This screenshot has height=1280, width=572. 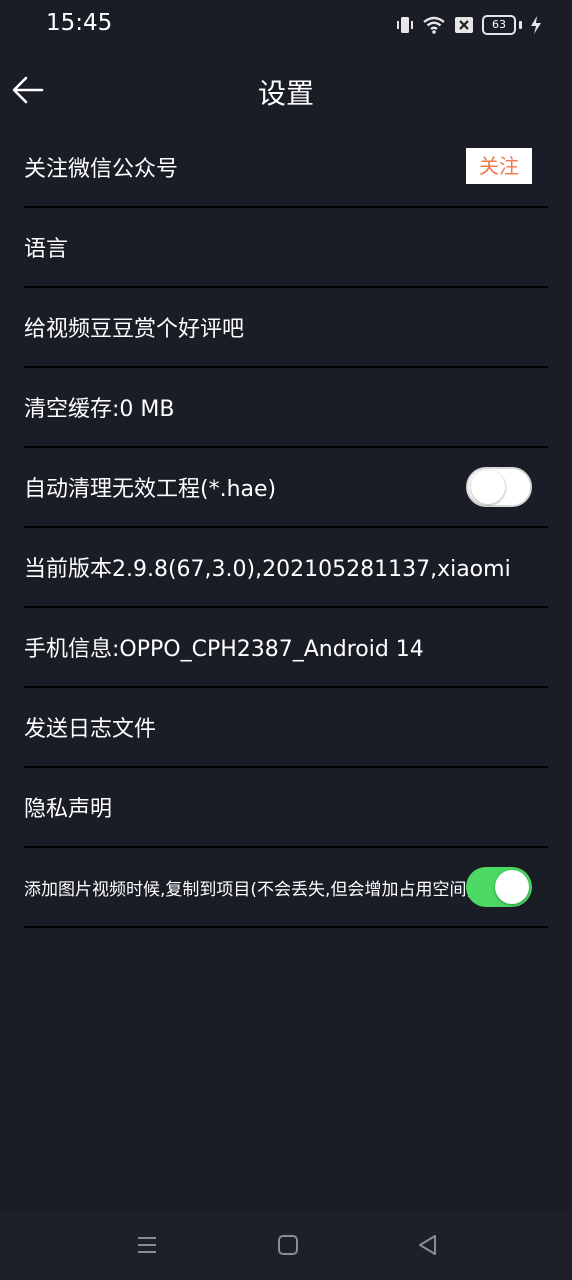 What do you see at coordinates (499, 166) in the screenshot?
I see `follow-button: 关注` at bounding box center [499, 166].